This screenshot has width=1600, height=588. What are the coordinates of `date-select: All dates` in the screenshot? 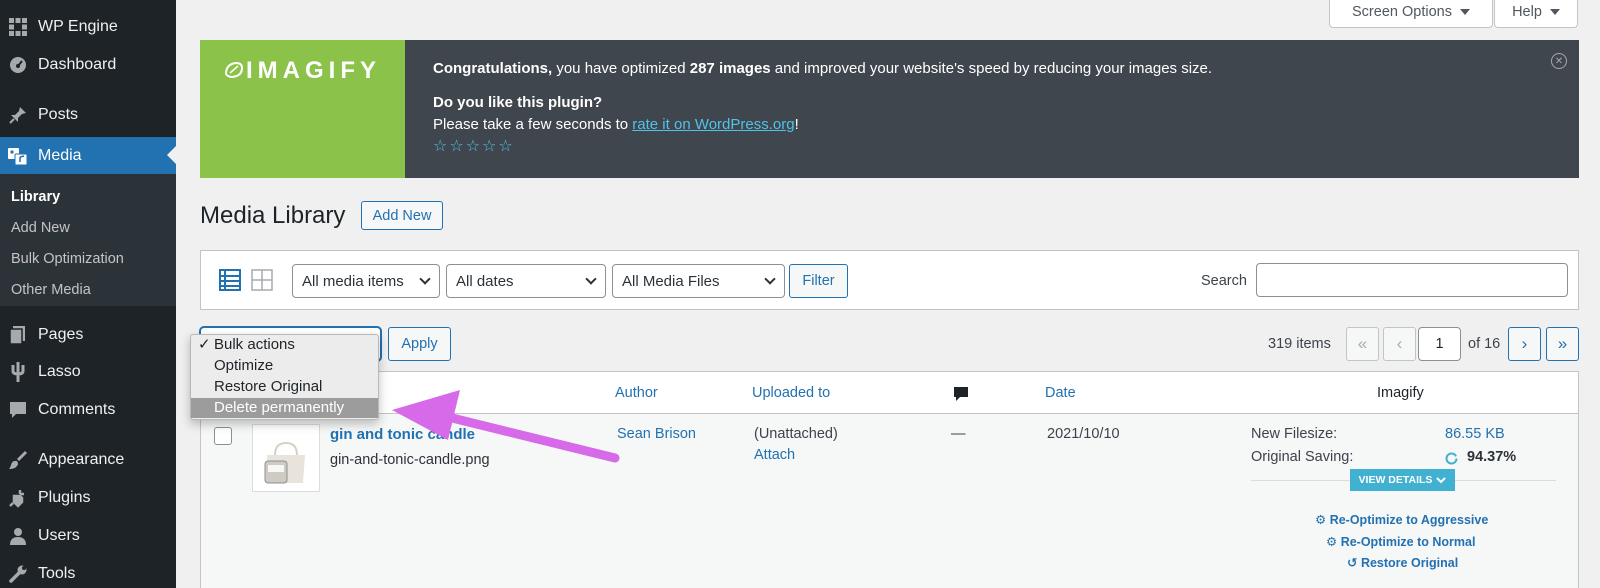 It's located at (526, 281).